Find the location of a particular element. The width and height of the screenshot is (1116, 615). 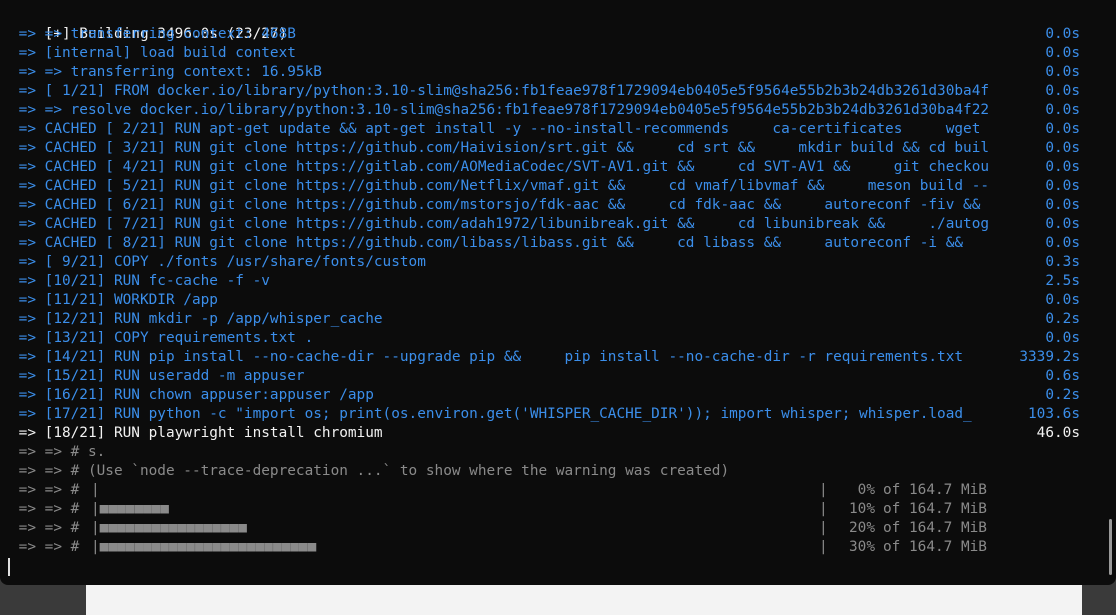

build-header: [+] Building 3496.0s (23/27) is located at coordinates (166, 34).